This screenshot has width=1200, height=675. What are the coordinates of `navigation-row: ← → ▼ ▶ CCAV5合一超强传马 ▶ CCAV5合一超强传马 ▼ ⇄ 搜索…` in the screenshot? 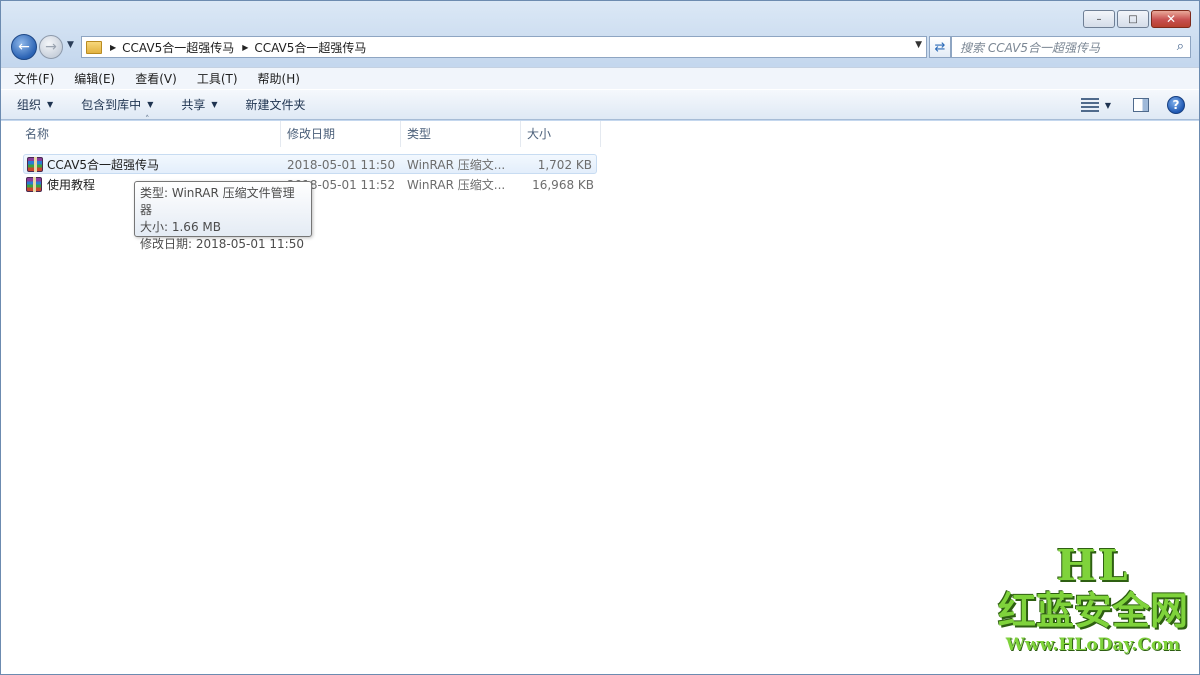 It's located at (600, 47).